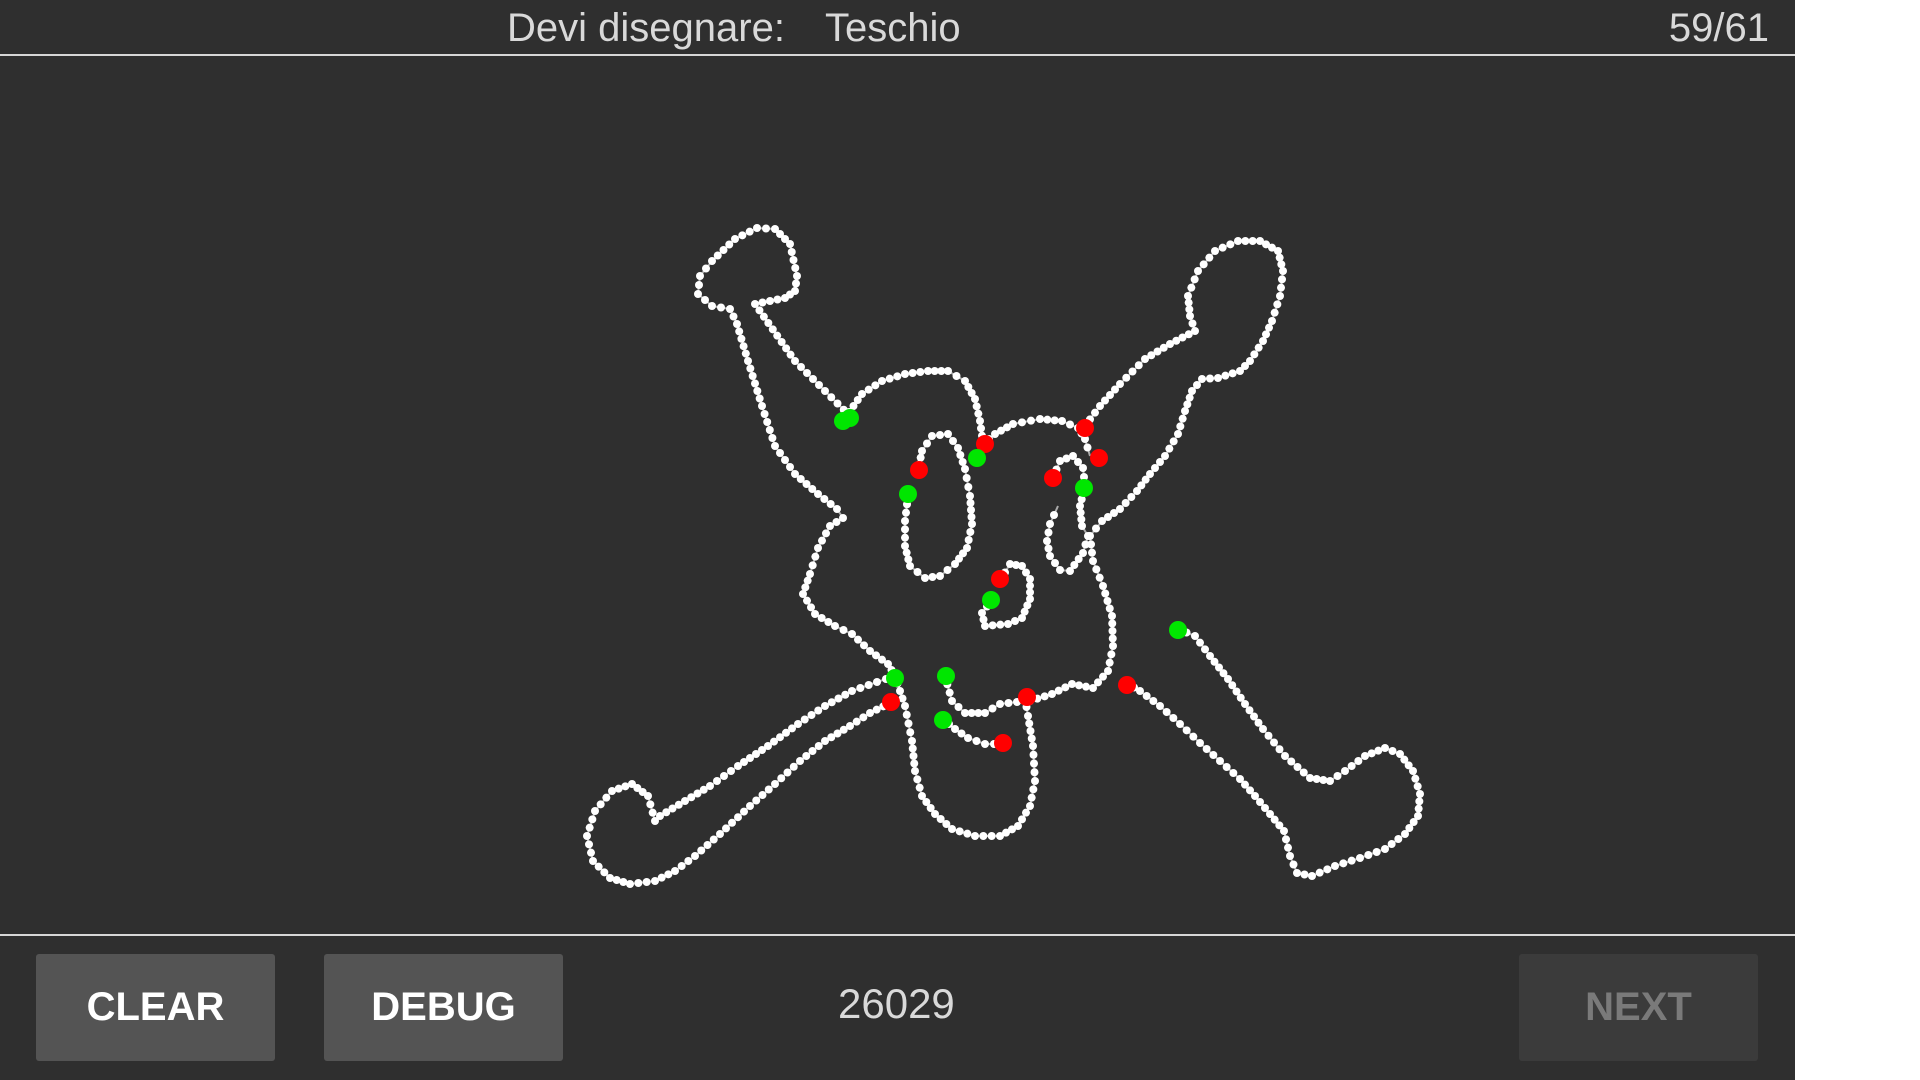 The image size is (1920, 1080). I want to click on right-edge-strip, so click(1857, 540).